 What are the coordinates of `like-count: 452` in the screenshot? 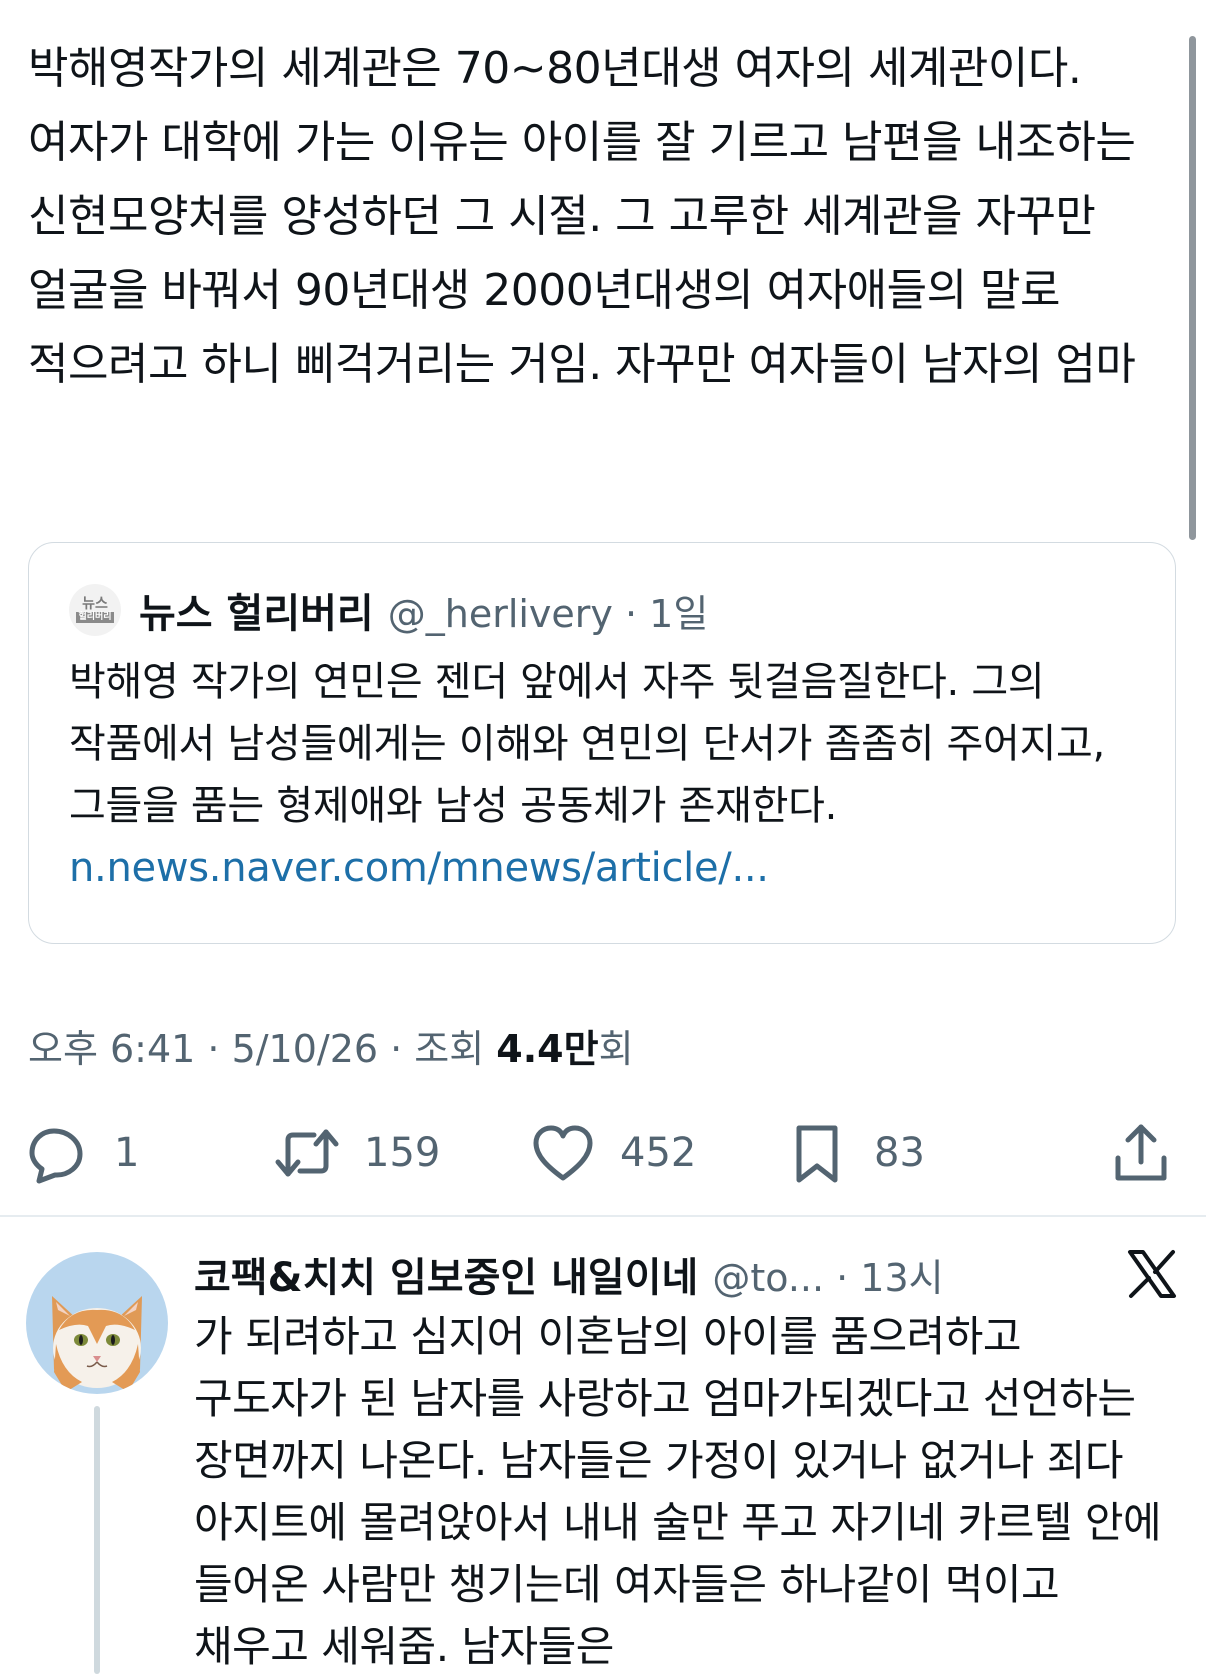 It's located at (658, 1153).